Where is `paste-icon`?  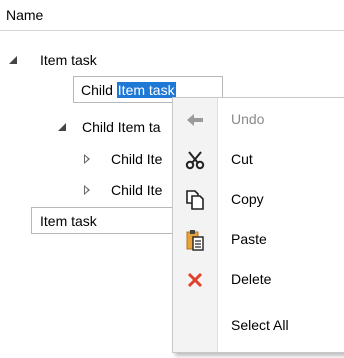
paste-icon is located at coordinates (195, 240).